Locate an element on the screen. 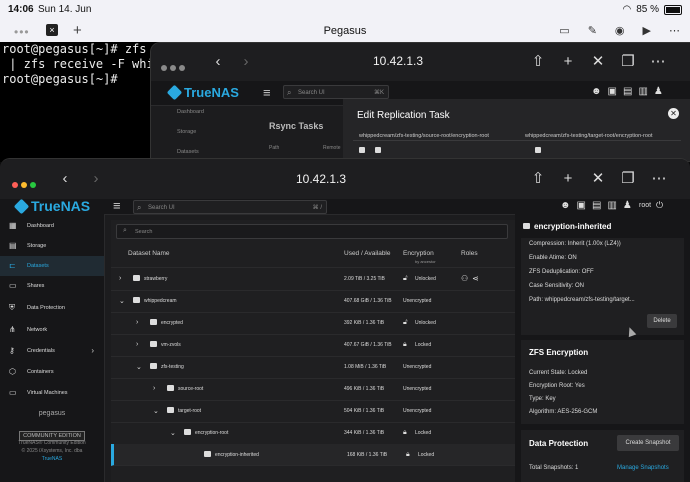  user-name: root is located at coordinates (645, 205).